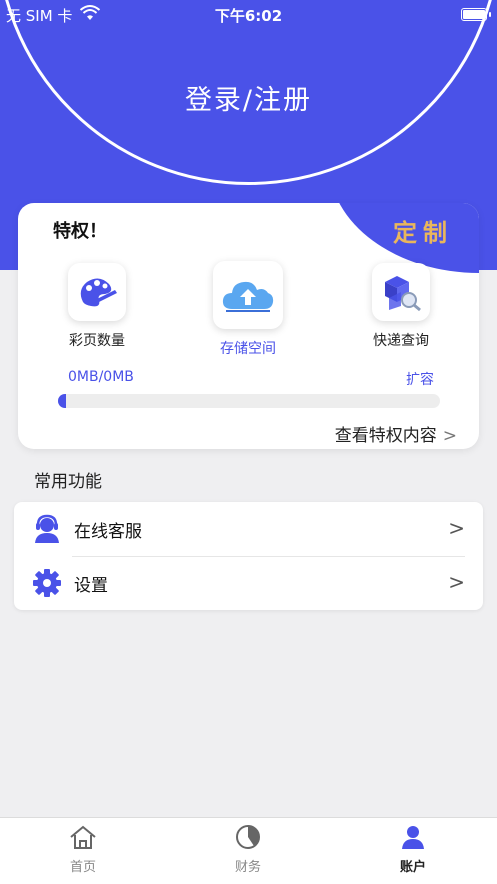 The height and width of the screenshot is (884, 497). What do you see at coordinates (80, 231) in the screenshot?
I see `privilege-title: 特权！` at bounding box center [80, 231].